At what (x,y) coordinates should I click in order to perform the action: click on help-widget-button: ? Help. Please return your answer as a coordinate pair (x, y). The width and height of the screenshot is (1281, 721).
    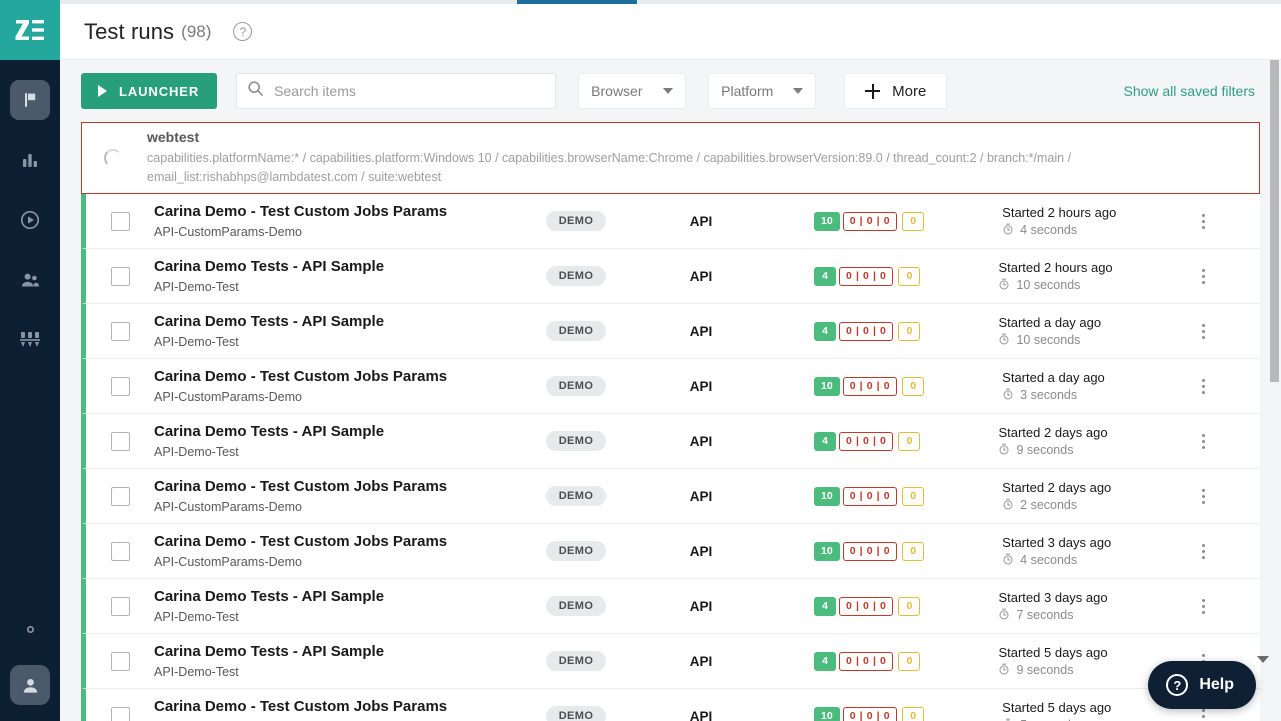
    Looking at the image, I should click on (1202, 685).